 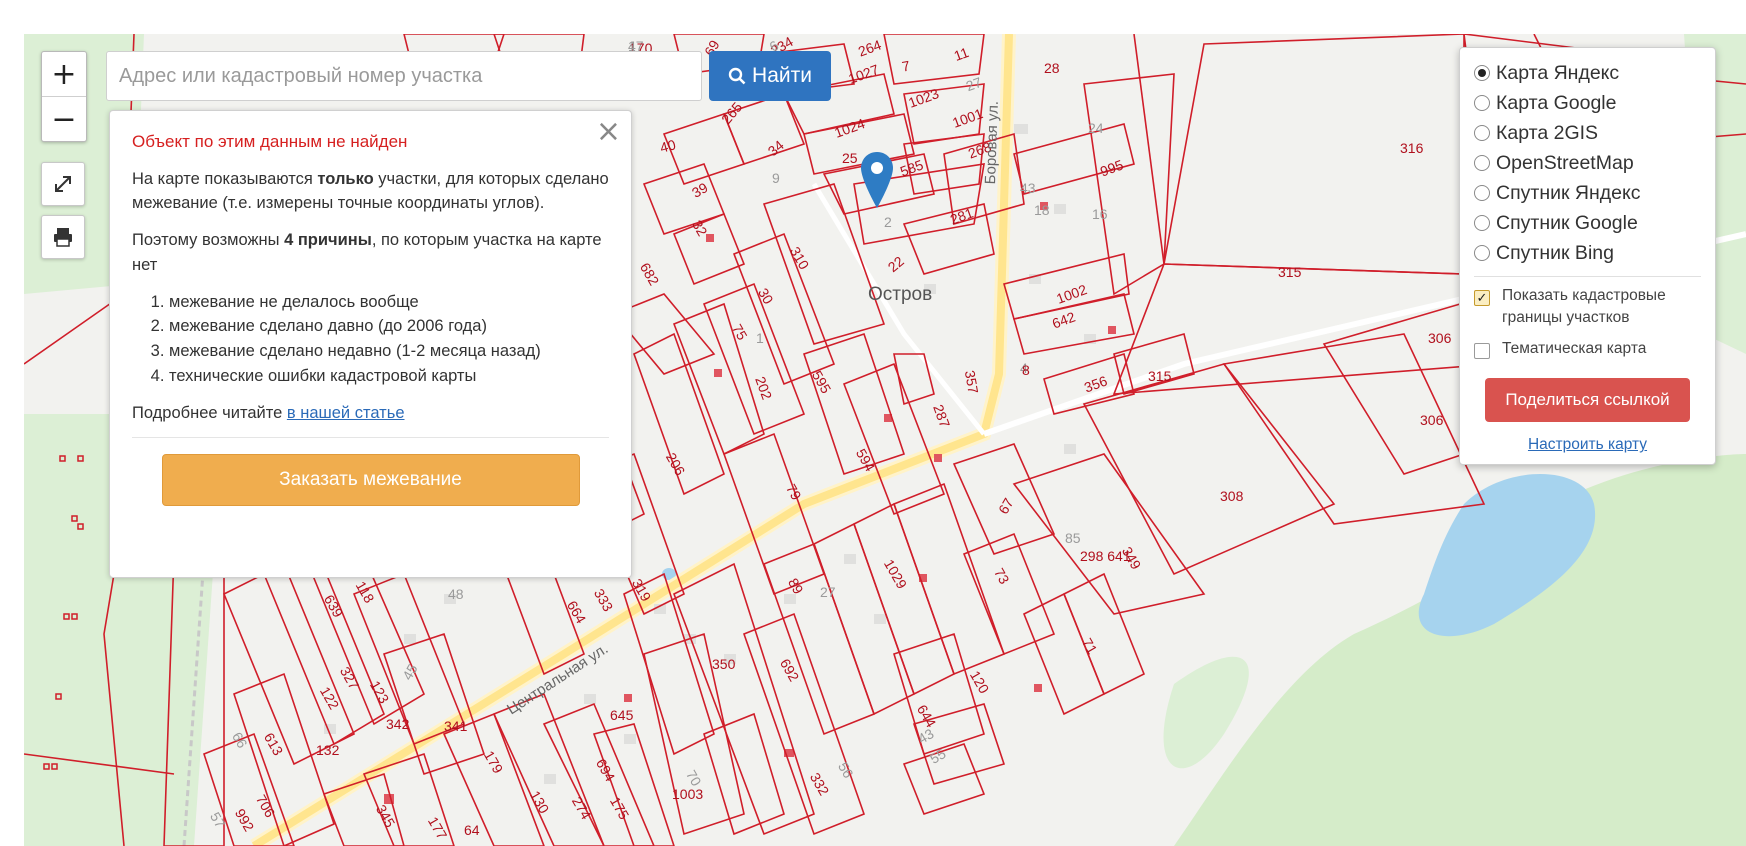 I want to click on layer-option-label: OpenStreetMap, so click(x=1565, y=162).